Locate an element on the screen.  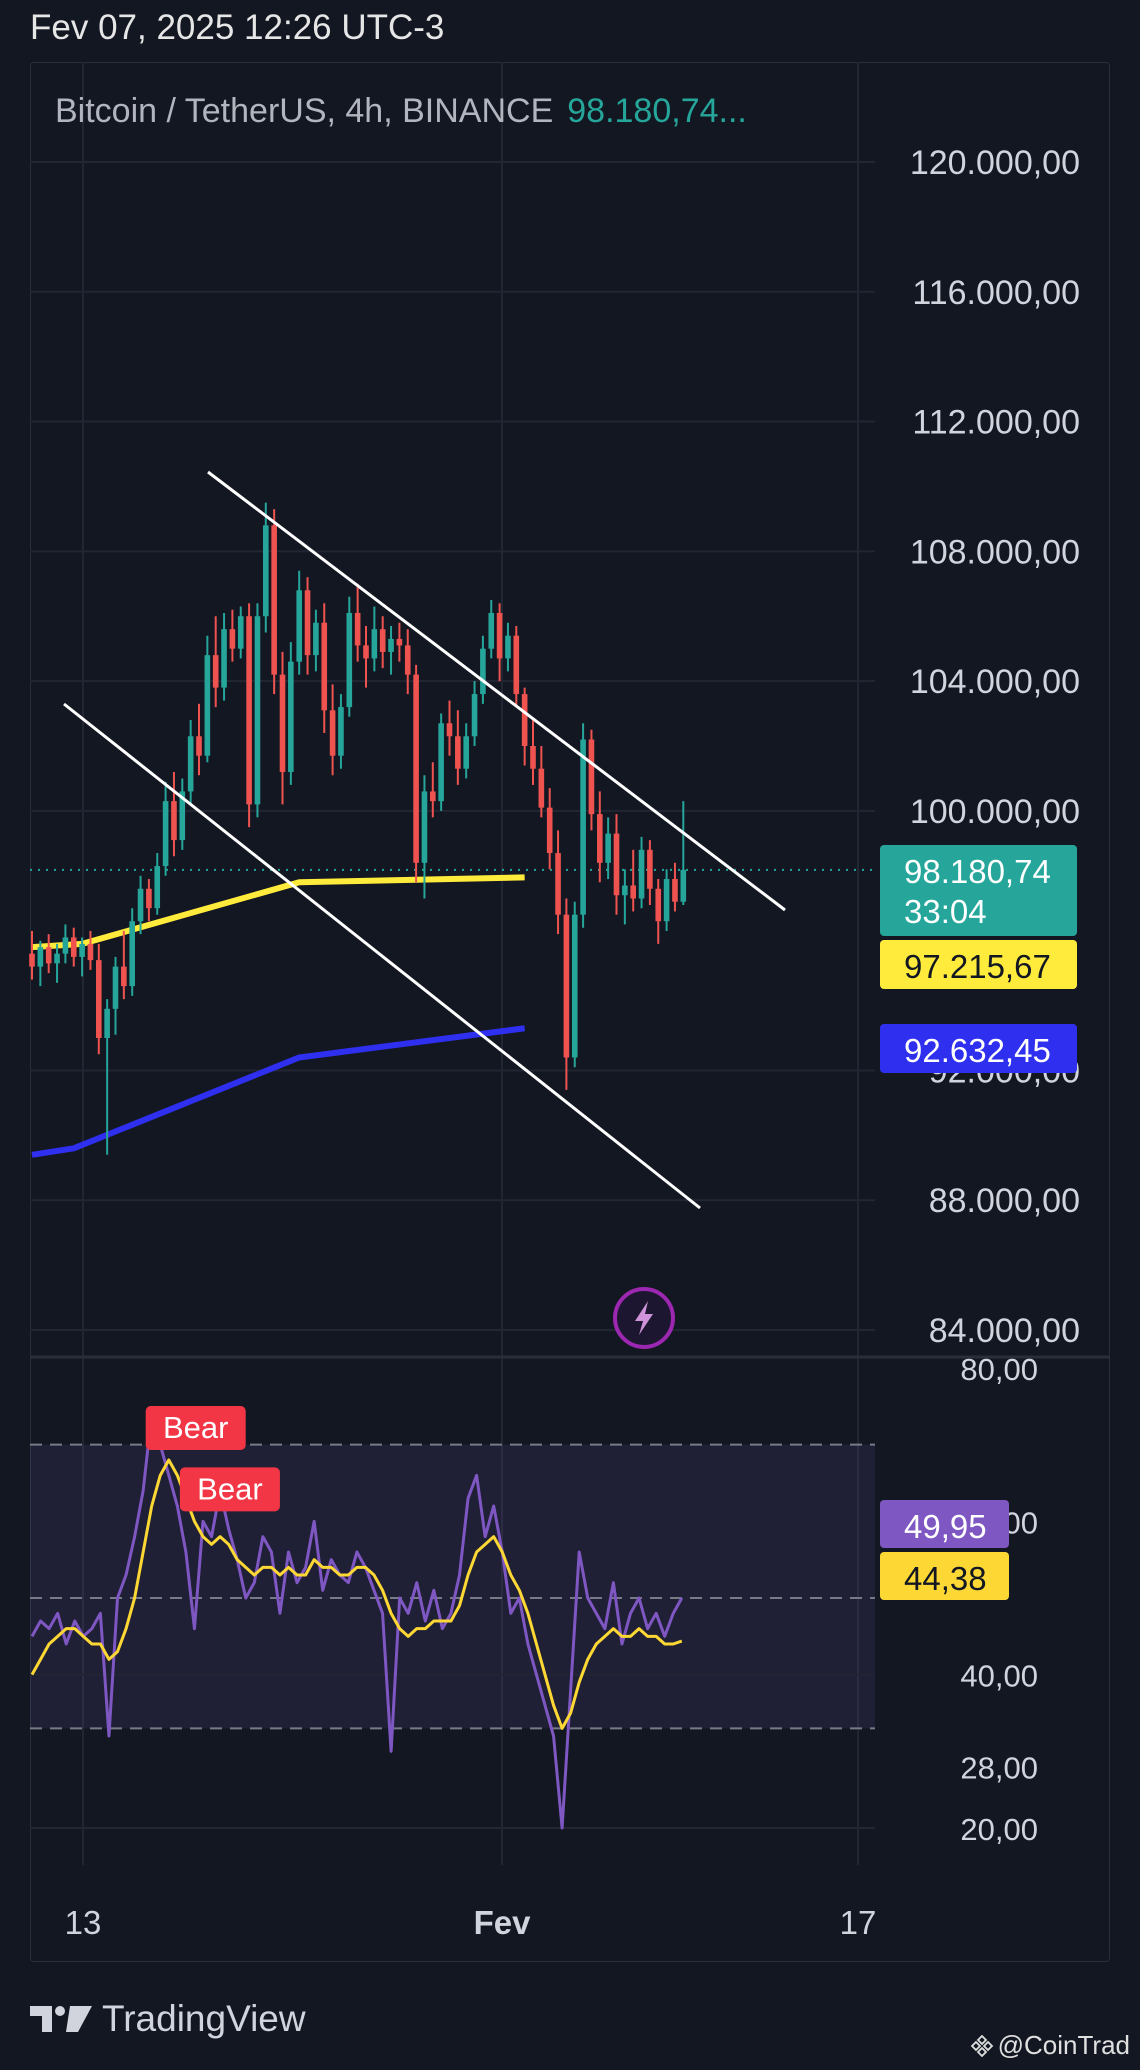
ema-long-badge-text-0: 92.632,45 is located at coordinates (977, 1050).